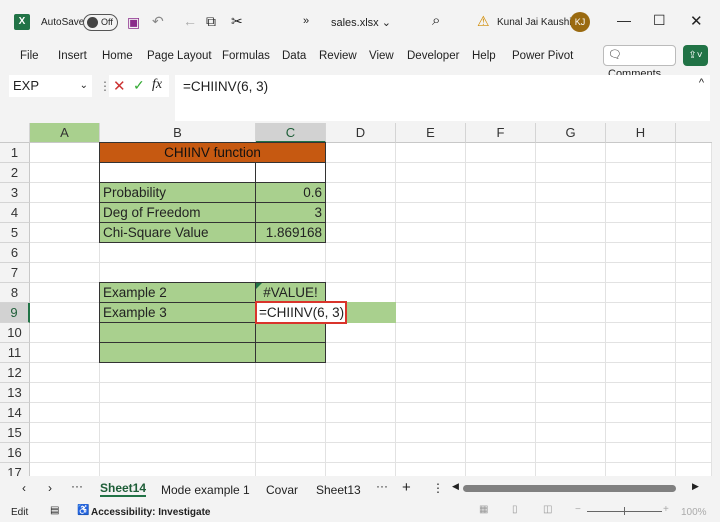 The width and height of the screenshot is (720, 522). What do you see at coordinates (50, 86) in the screenshot?
I see `name-box: EXP ⌄` at bounding box center [50, 86].